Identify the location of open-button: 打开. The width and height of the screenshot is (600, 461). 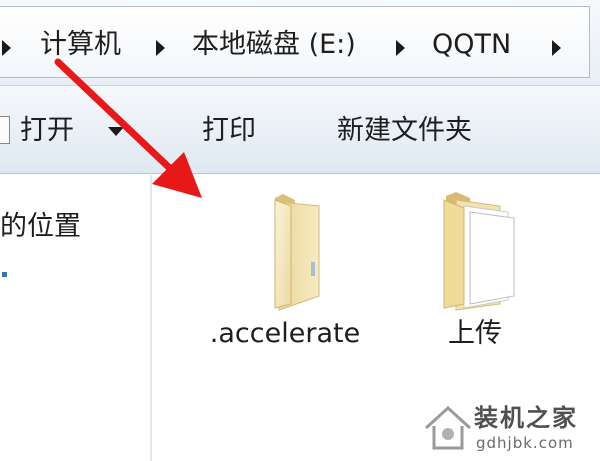
(47, 131).